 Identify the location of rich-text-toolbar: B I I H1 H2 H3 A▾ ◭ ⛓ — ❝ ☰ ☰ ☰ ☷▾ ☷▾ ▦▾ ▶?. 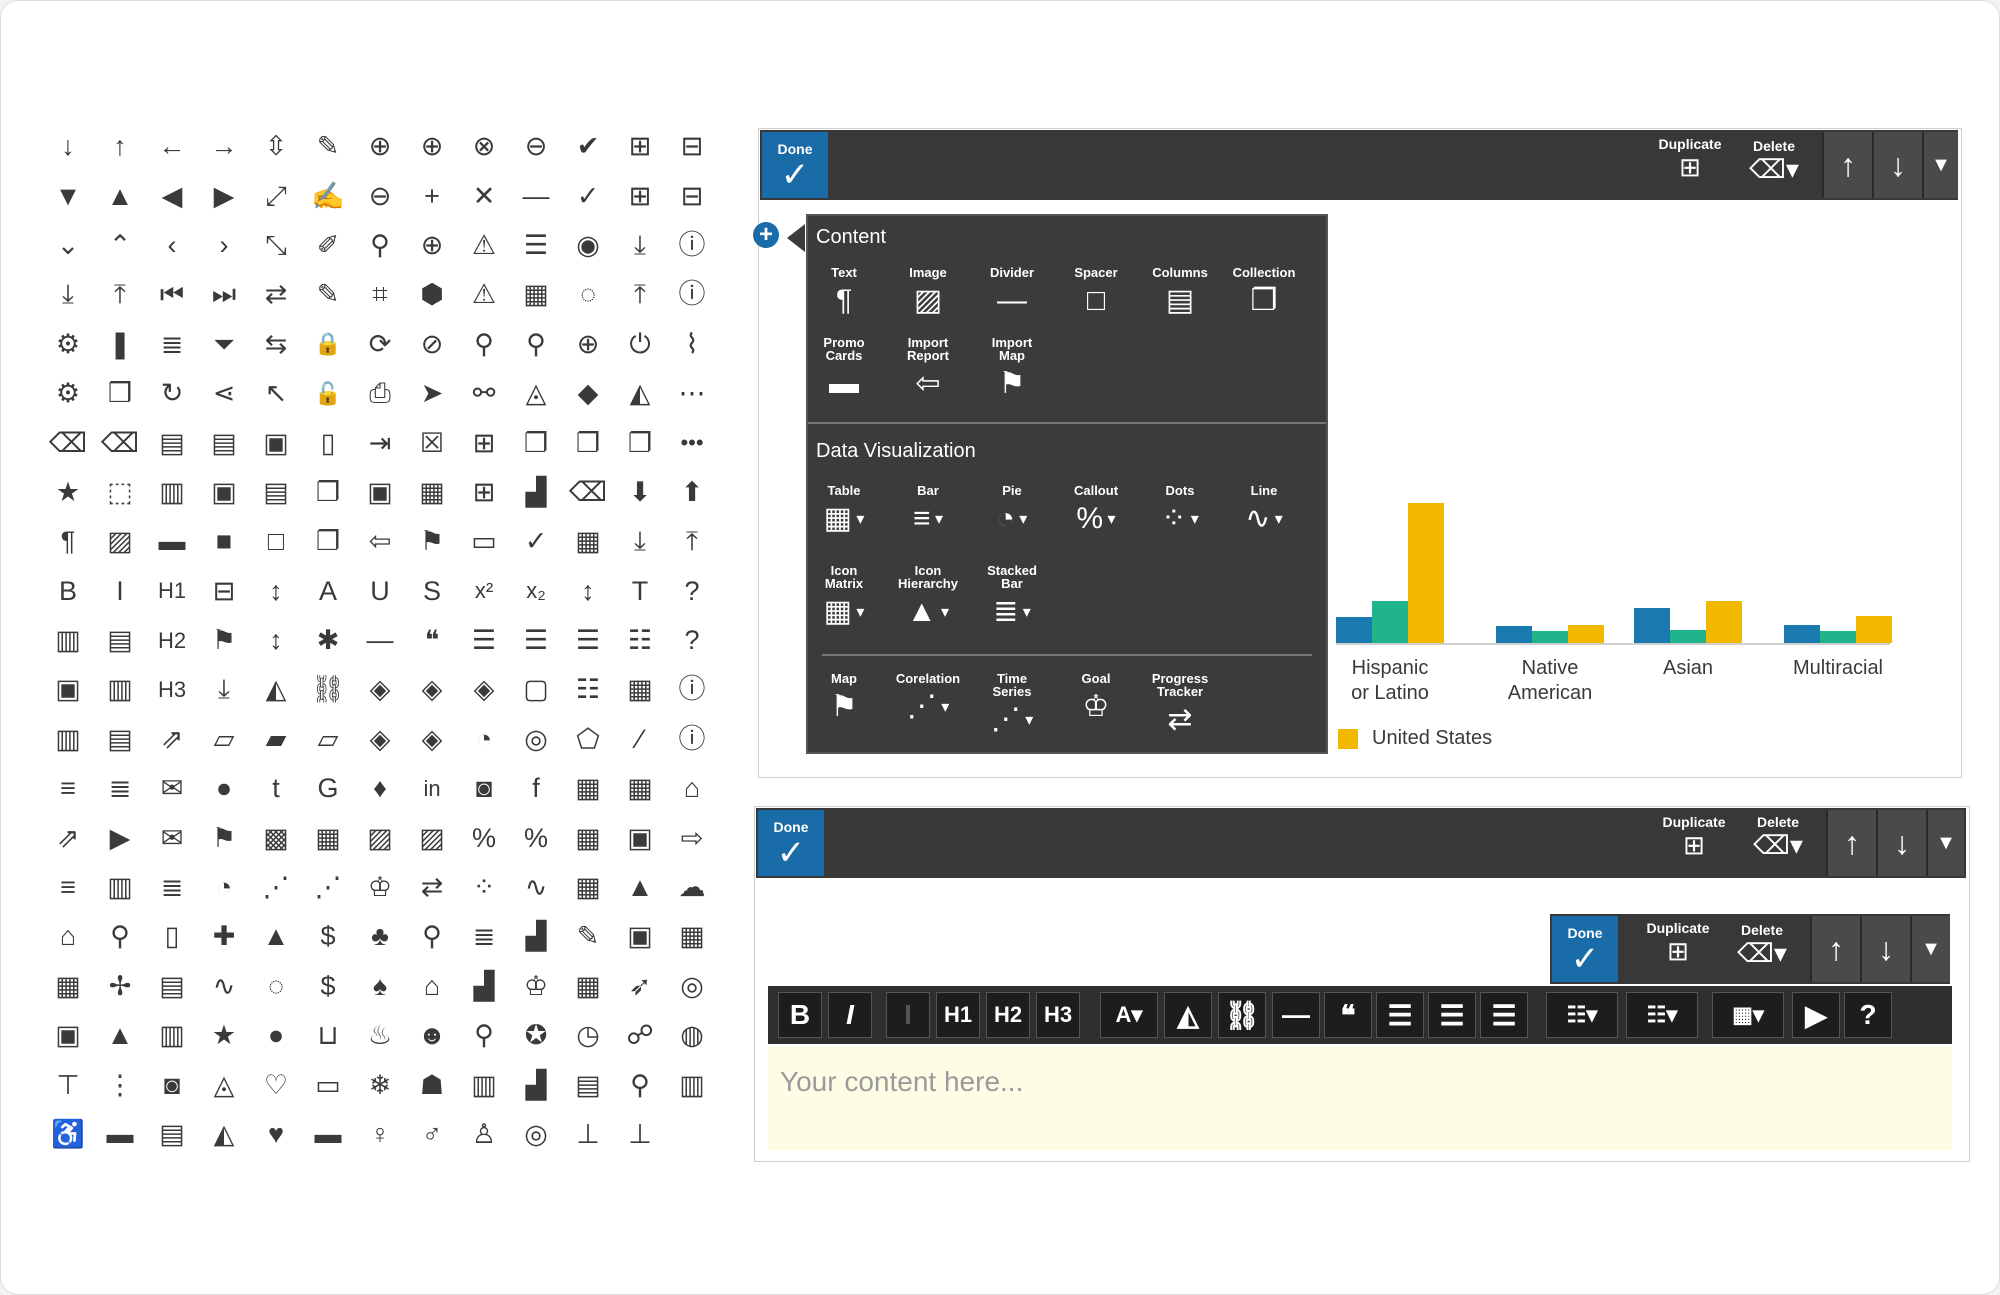
(1360, 1015).